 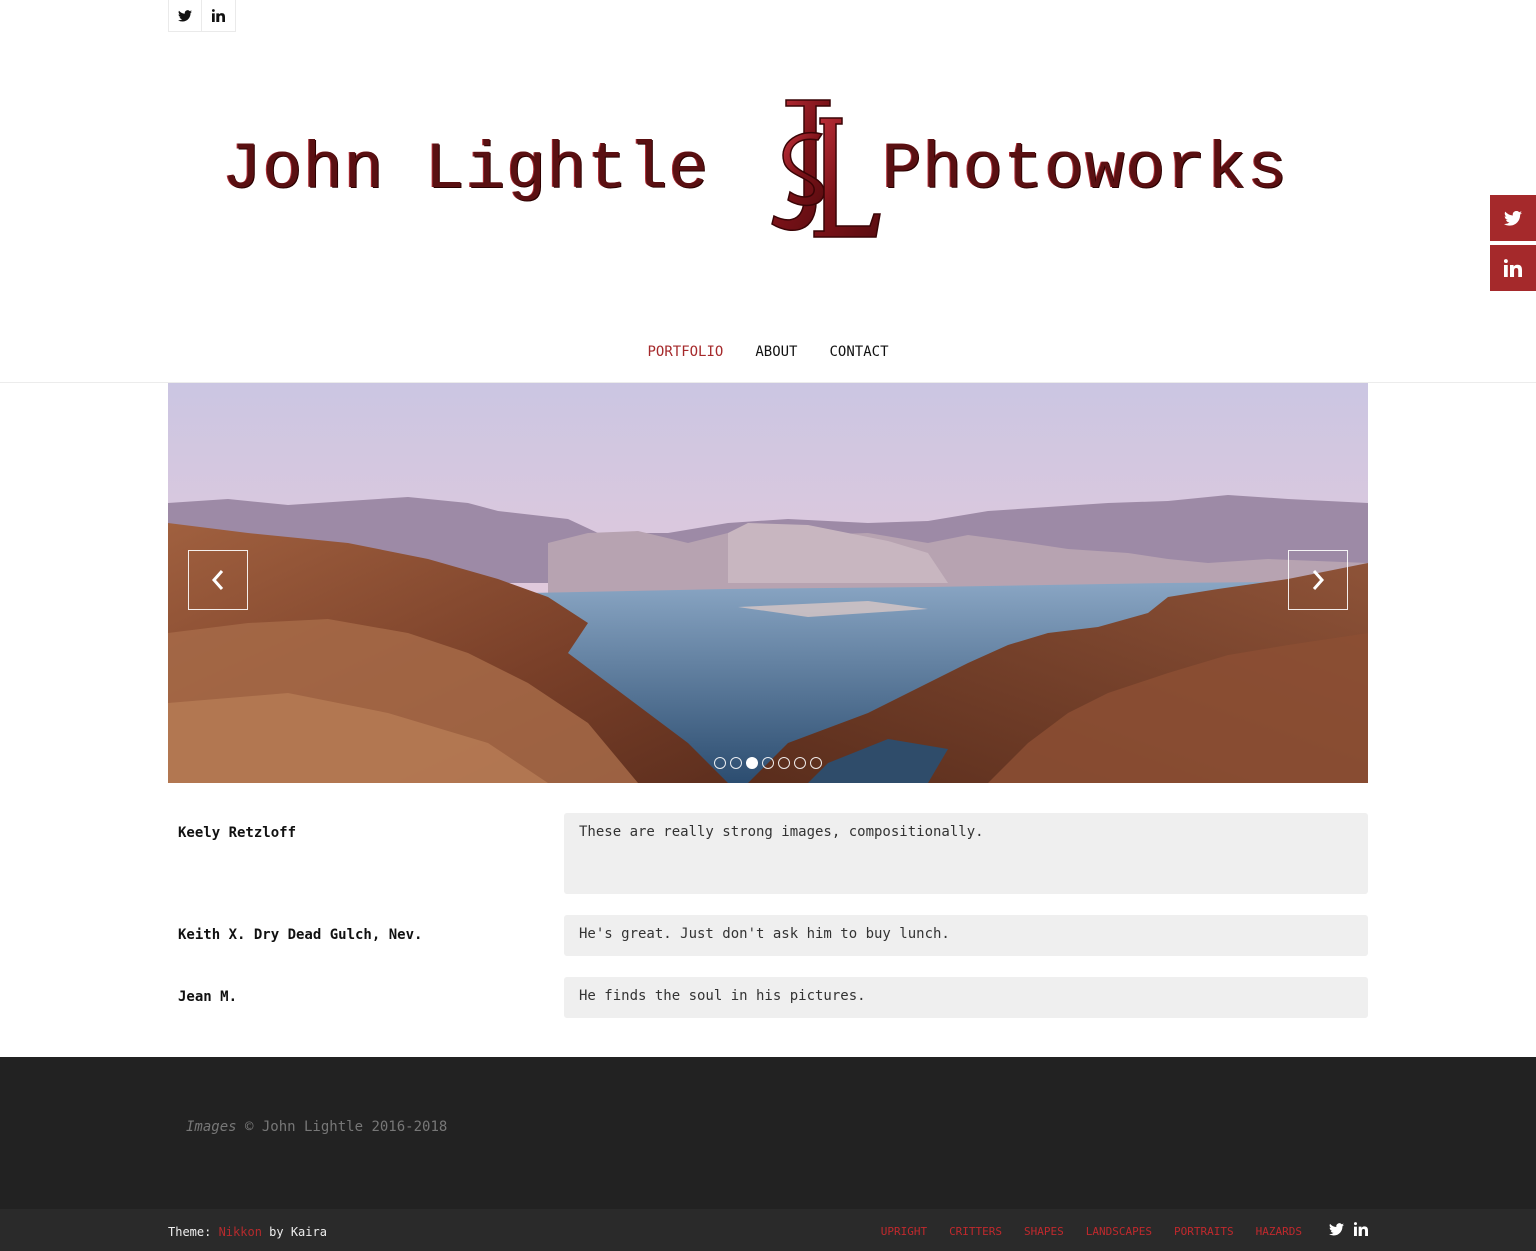 I want to click on testimonial-author: Jean M., so click(x=208, y=997).